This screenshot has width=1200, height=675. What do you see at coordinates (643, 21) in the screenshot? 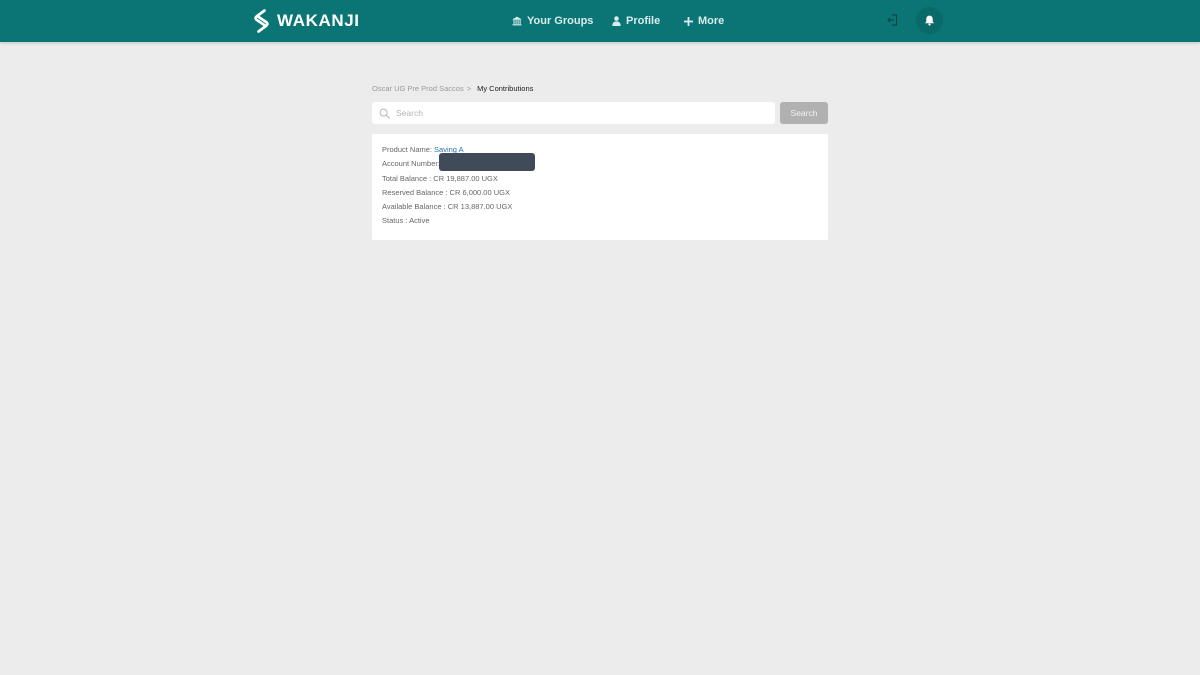
I see `nav-profile-label: Profile` at bounding box center [643, 21].